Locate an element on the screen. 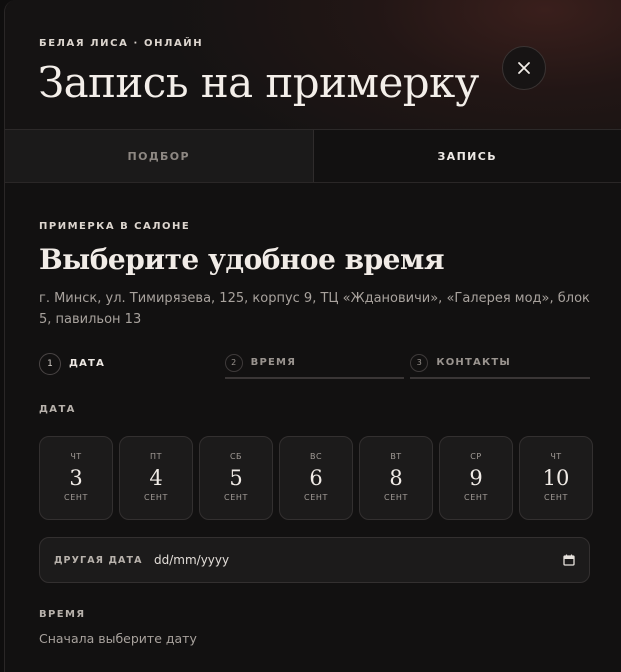 This screenshot has width=621, height=672. other-date-field: ДРУГАЯ ДАТА dd/mm/yyyy is located at coordinates (314, 560).